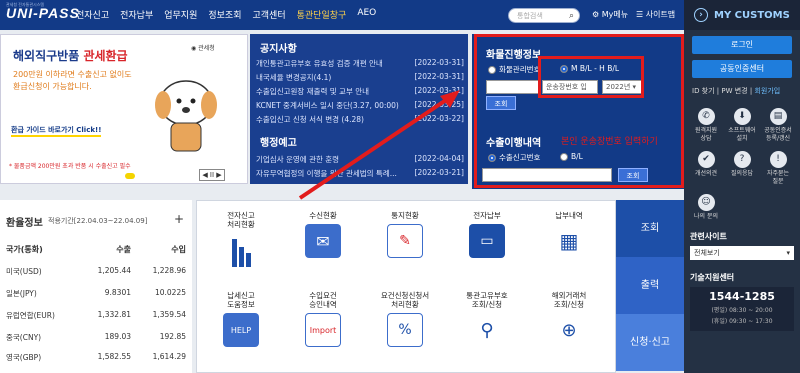 The image size is (800, 373). Describe the element at coordinates (742, 253) in the screenshot. I see `related-sites-select: 전체보기 ▾` at that location.